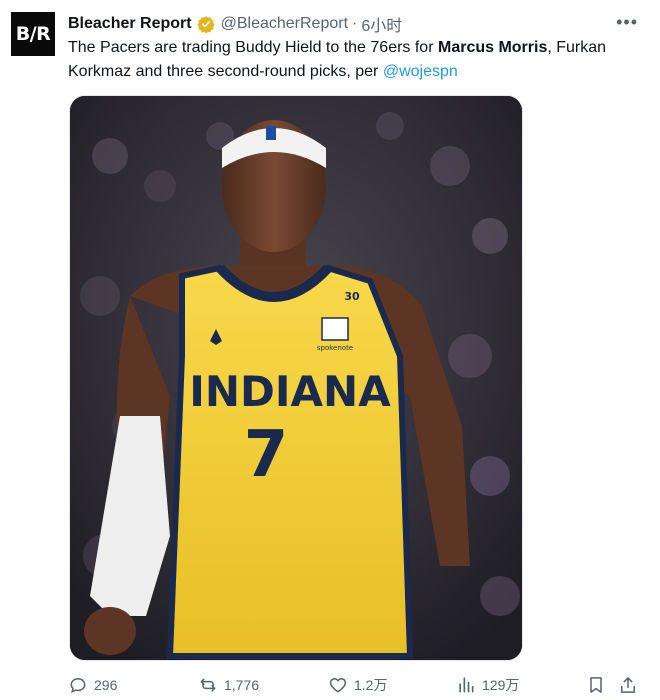  What do you see at coordinates (466, 685) in the screenshot?
I see `views-icon` at bounding box center [466, 685].